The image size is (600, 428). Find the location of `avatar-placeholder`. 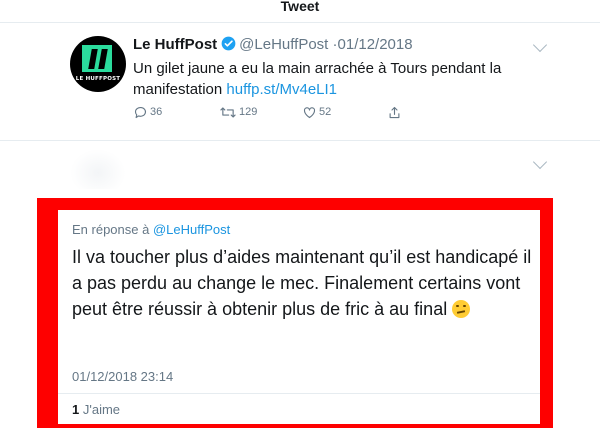

avatar-placeholder is located at coordinates (98, 169).